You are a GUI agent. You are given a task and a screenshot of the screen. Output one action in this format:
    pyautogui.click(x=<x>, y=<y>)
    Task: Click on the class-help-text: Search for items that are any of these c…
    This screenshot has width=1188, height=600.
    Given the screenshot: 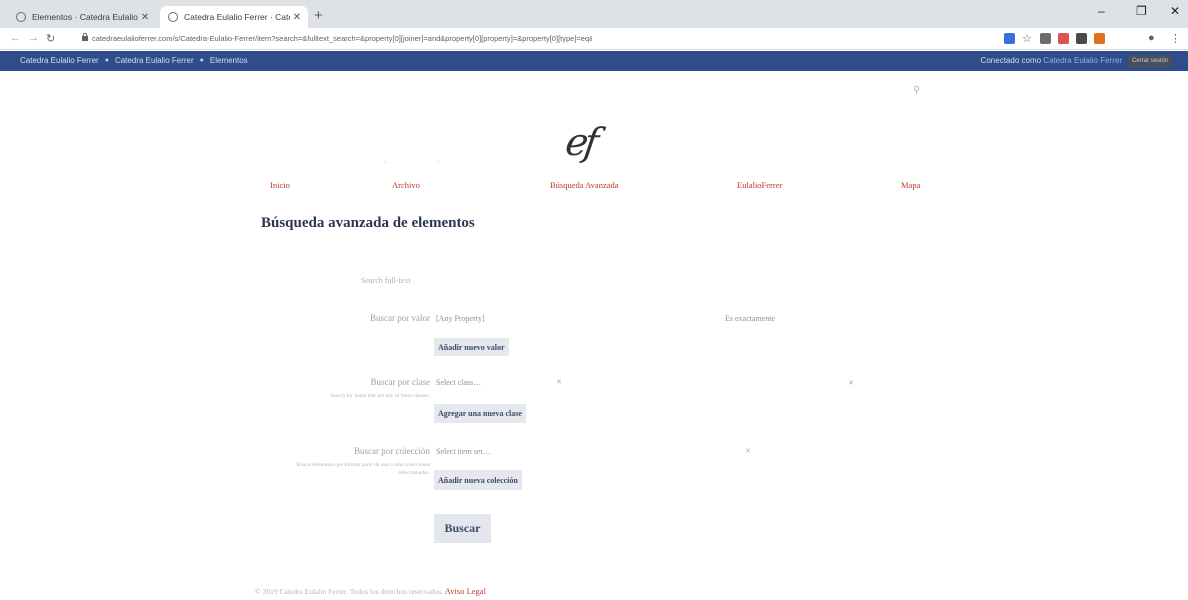 What is the action you would take?
    pyautogui.click(x=380, y=396)
    